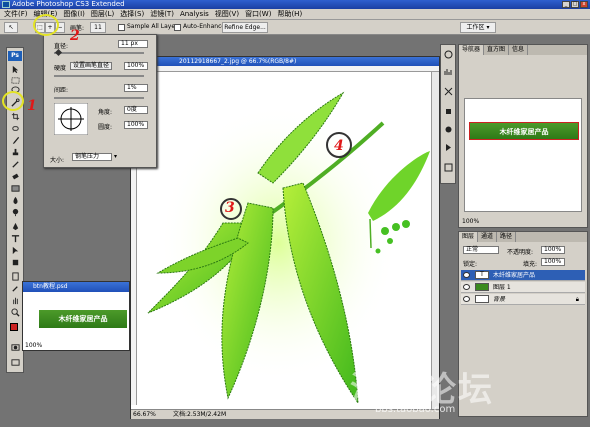  What do you see at coordinates (448, 147) in the screenshot?
I see `actions-icon` at bounding box center [448, 147].